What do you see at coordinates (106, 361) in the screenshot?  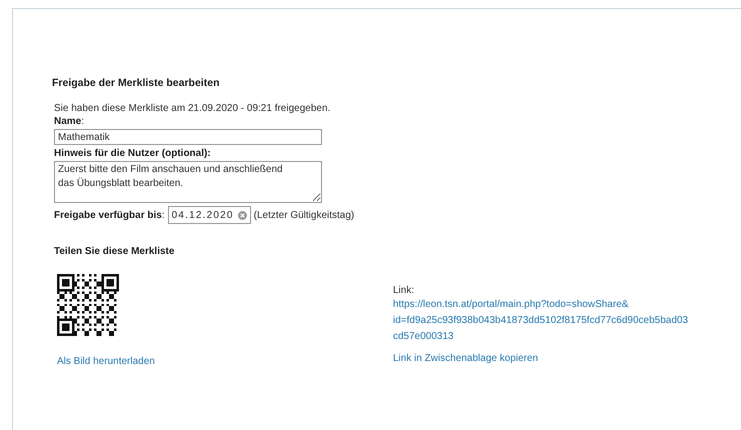 I see `download-link: Als Bild herunterladen` at bounding box center [106, 361].